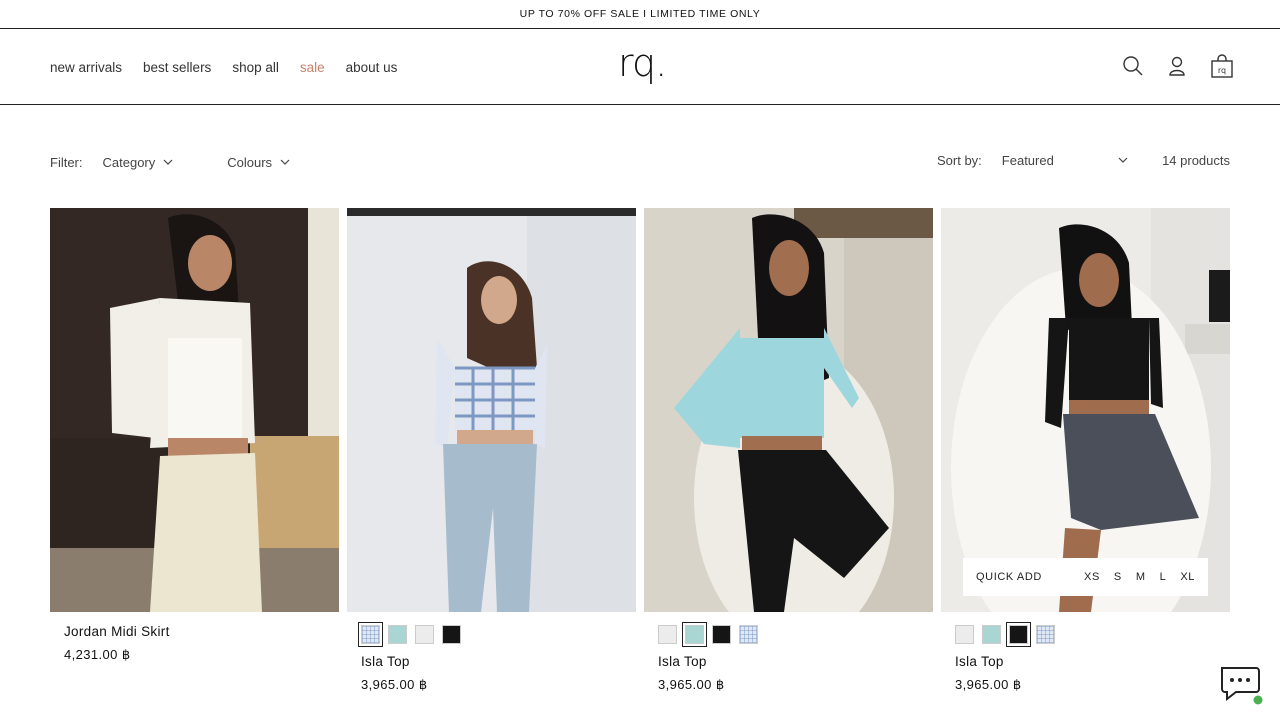  I want to click on brand-logo: rq., so click(642, 63).